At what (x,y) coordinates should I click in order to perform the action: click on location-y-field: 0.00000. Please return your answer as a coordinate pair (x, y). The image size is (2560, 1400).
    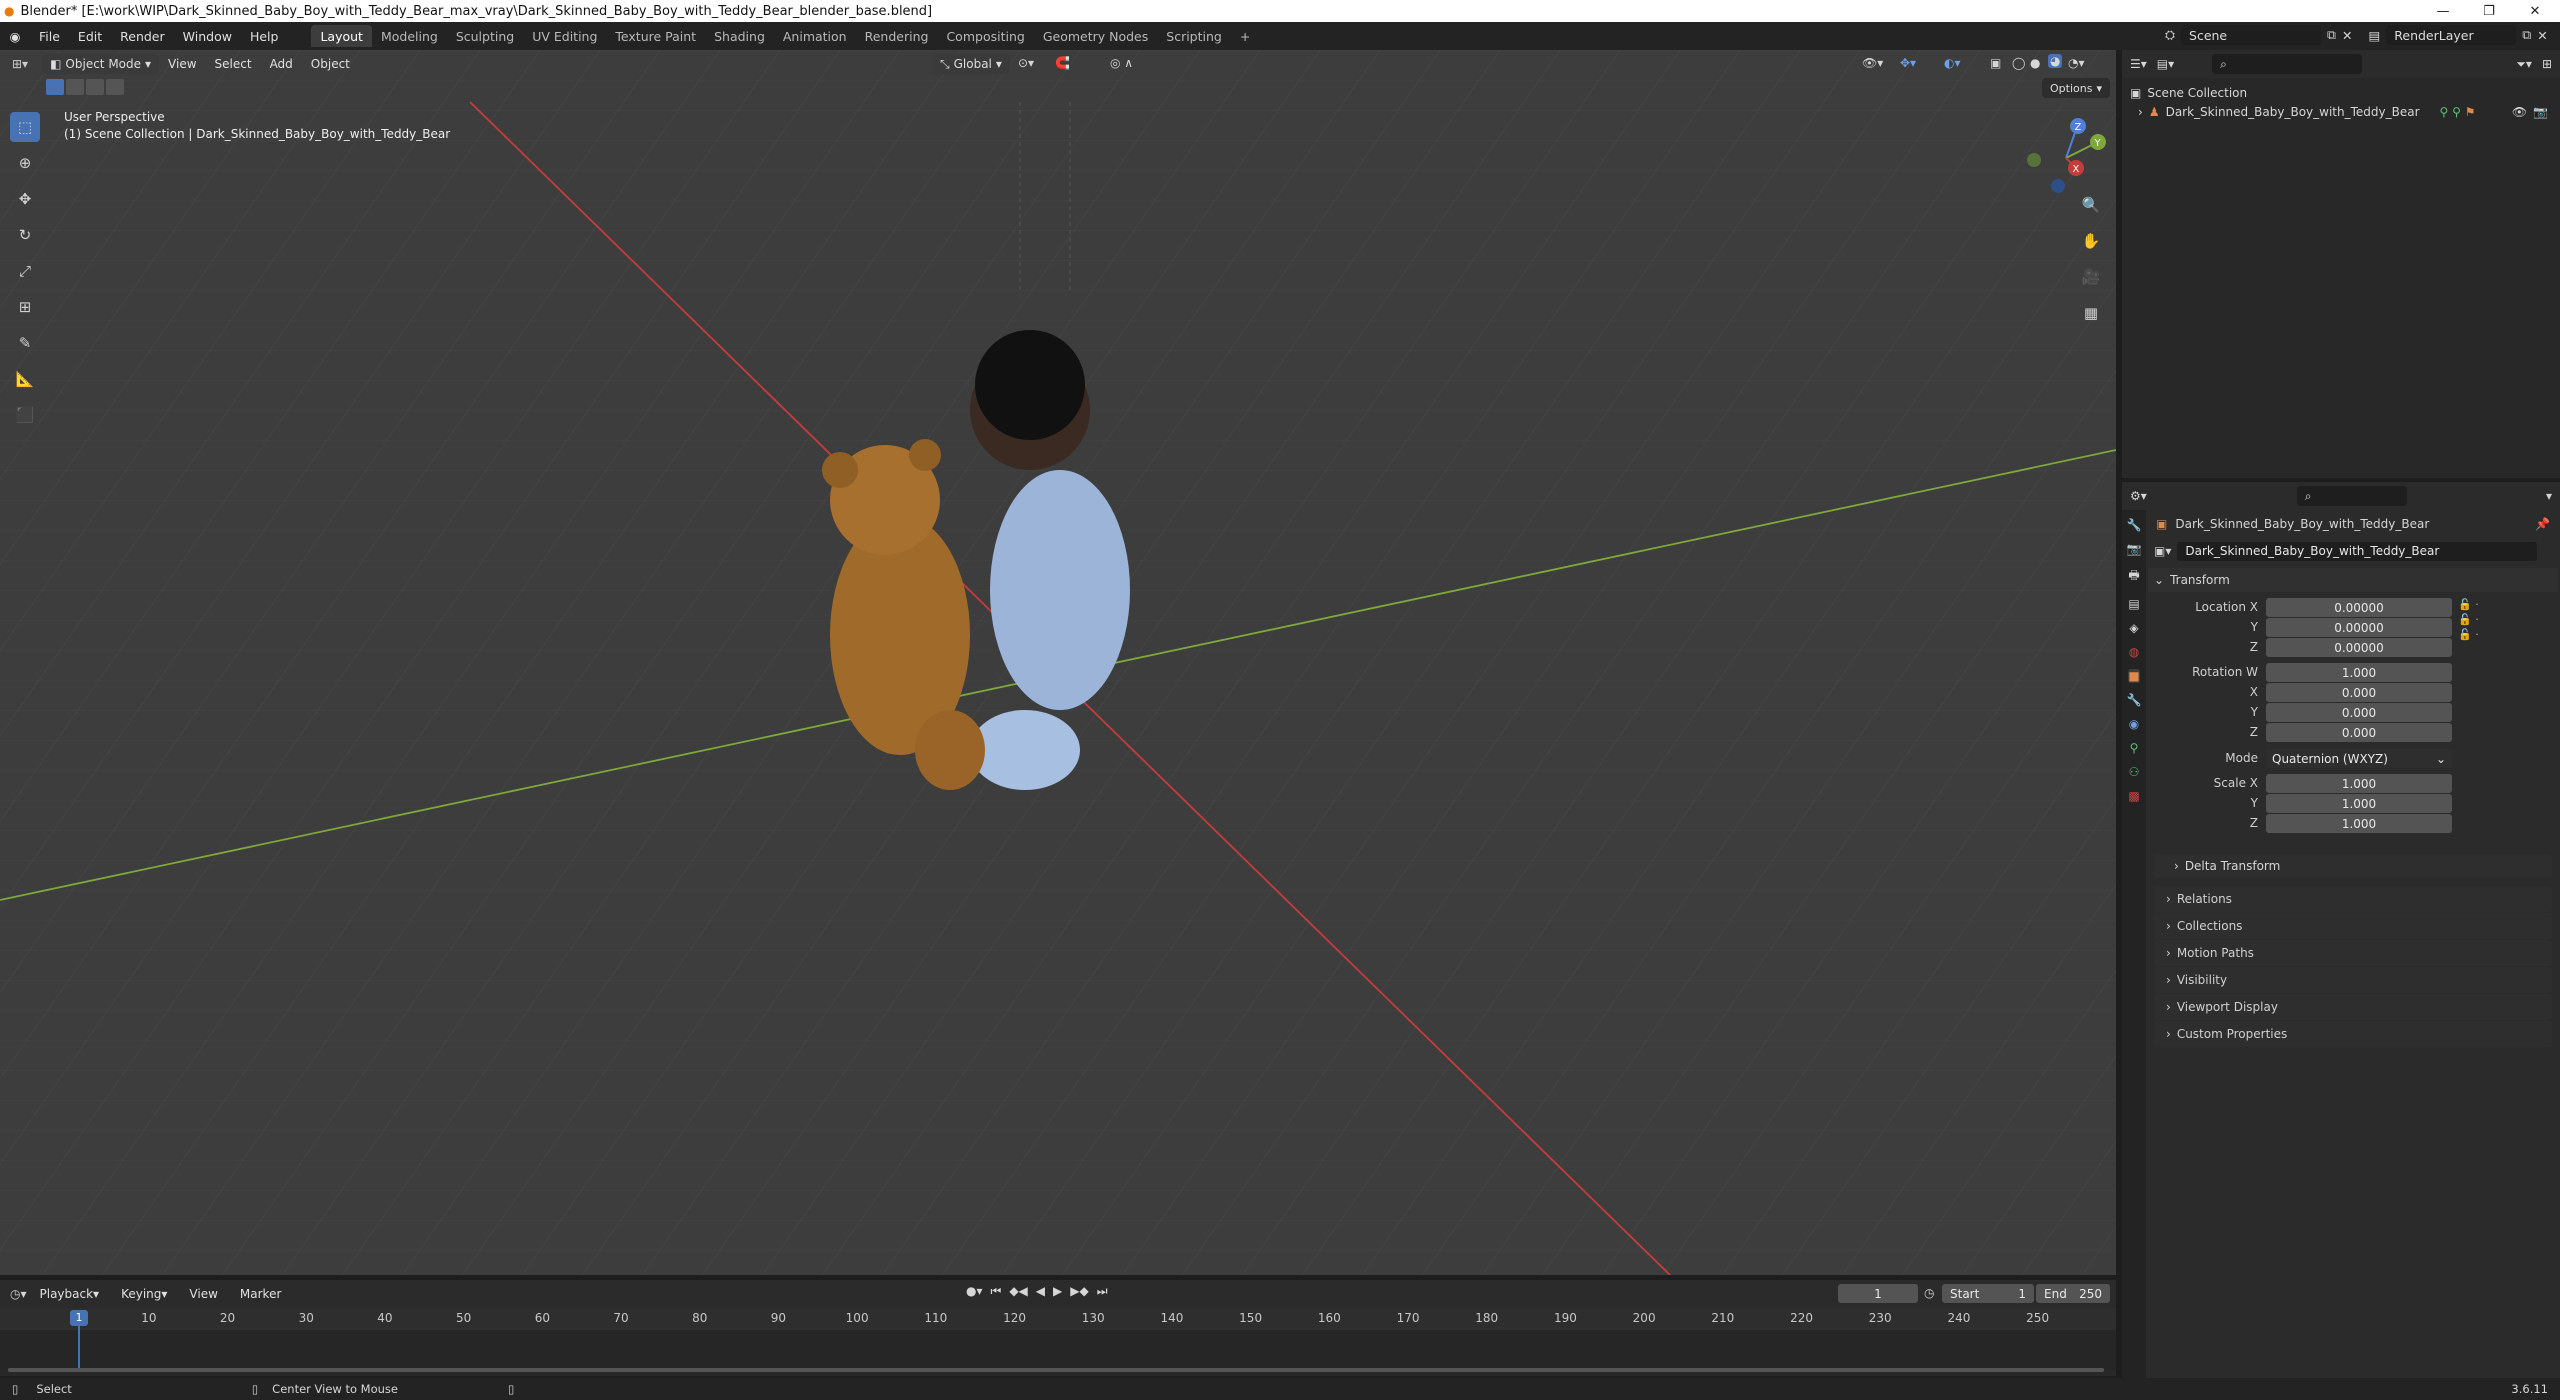
    Looking at the image, I should click on (2359, 627).